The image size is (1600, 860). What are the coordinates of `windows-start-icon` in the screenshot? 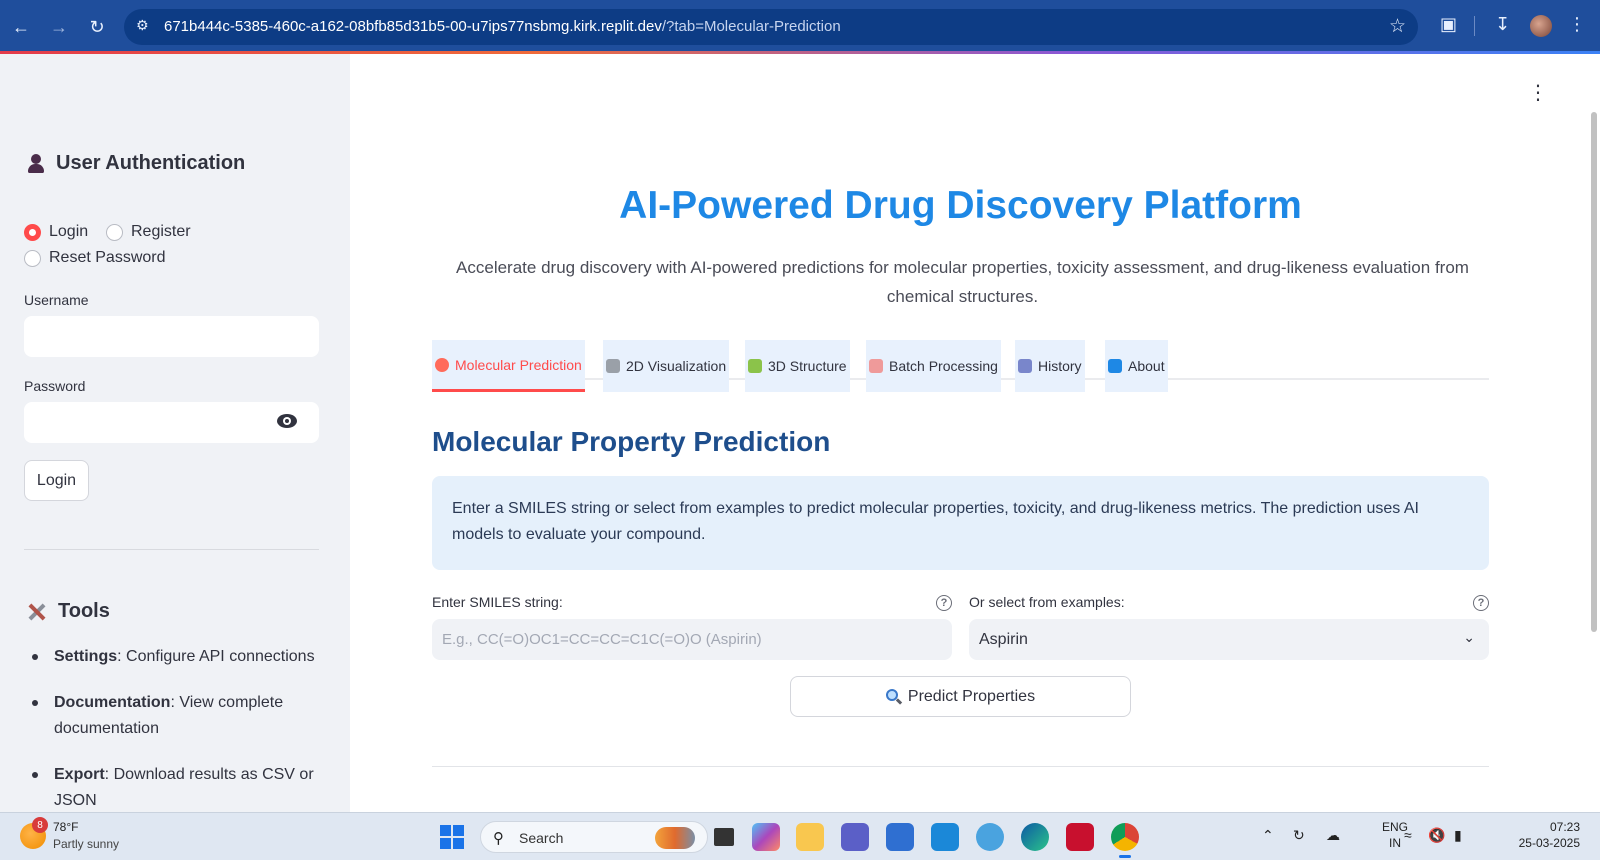 It's located at (452, 837).